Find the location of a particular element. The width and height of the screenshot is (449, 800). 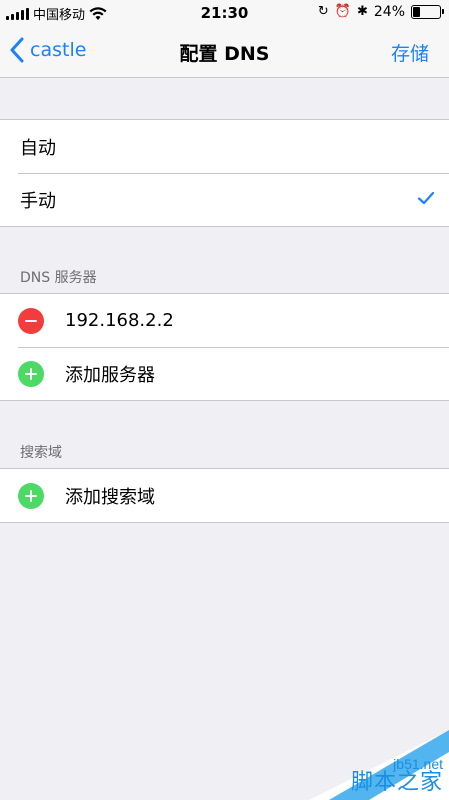

search-domain-section-header: 搜索域 is located at coordinates (41, 453).